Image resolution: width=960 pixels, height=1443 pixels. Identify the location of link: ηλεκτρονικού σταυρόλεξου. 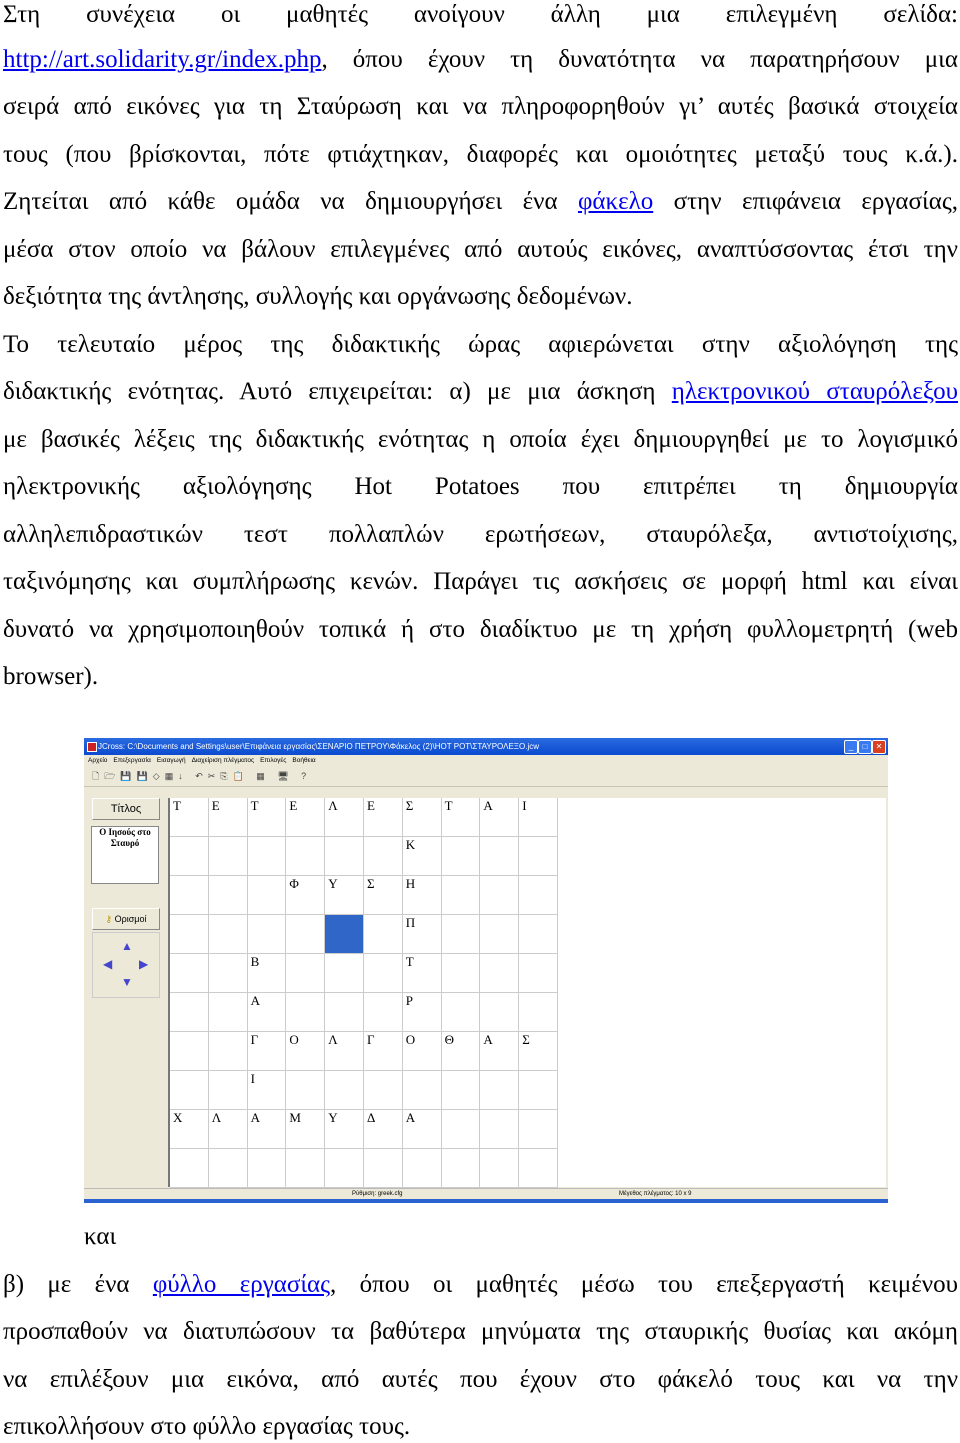
(815, 391).